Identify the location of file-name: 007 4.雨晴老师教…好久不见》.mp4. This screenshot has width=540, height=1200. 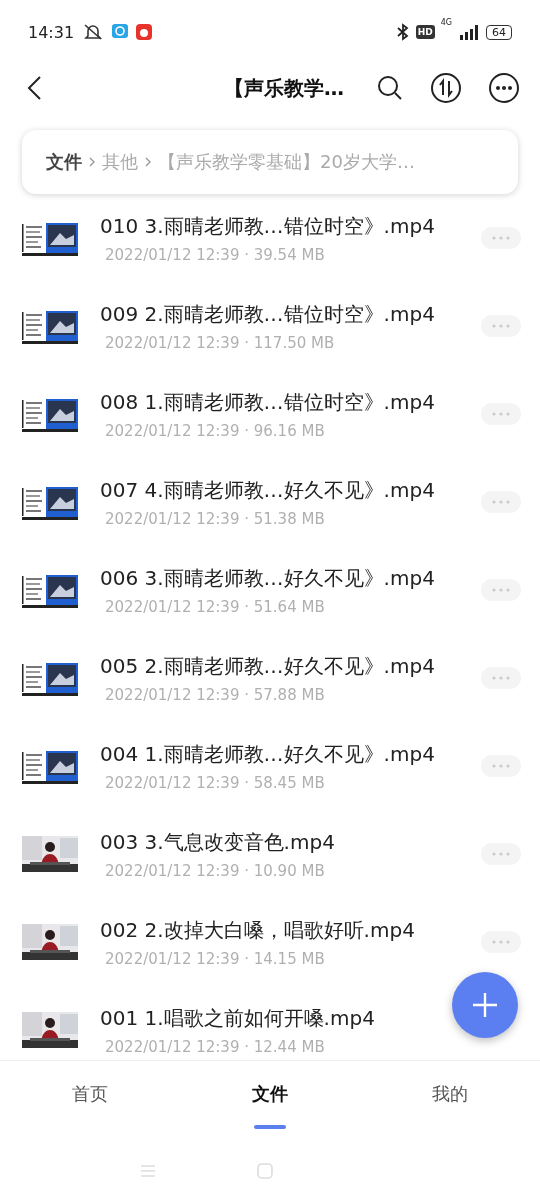
(267, 490).